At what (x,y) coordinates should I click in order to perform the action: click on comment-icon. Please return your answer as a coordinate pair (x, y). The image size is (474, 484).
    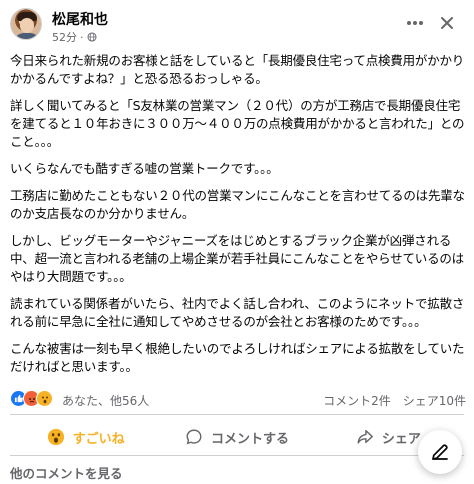
    Looking at the image, I should click on (194, 437).